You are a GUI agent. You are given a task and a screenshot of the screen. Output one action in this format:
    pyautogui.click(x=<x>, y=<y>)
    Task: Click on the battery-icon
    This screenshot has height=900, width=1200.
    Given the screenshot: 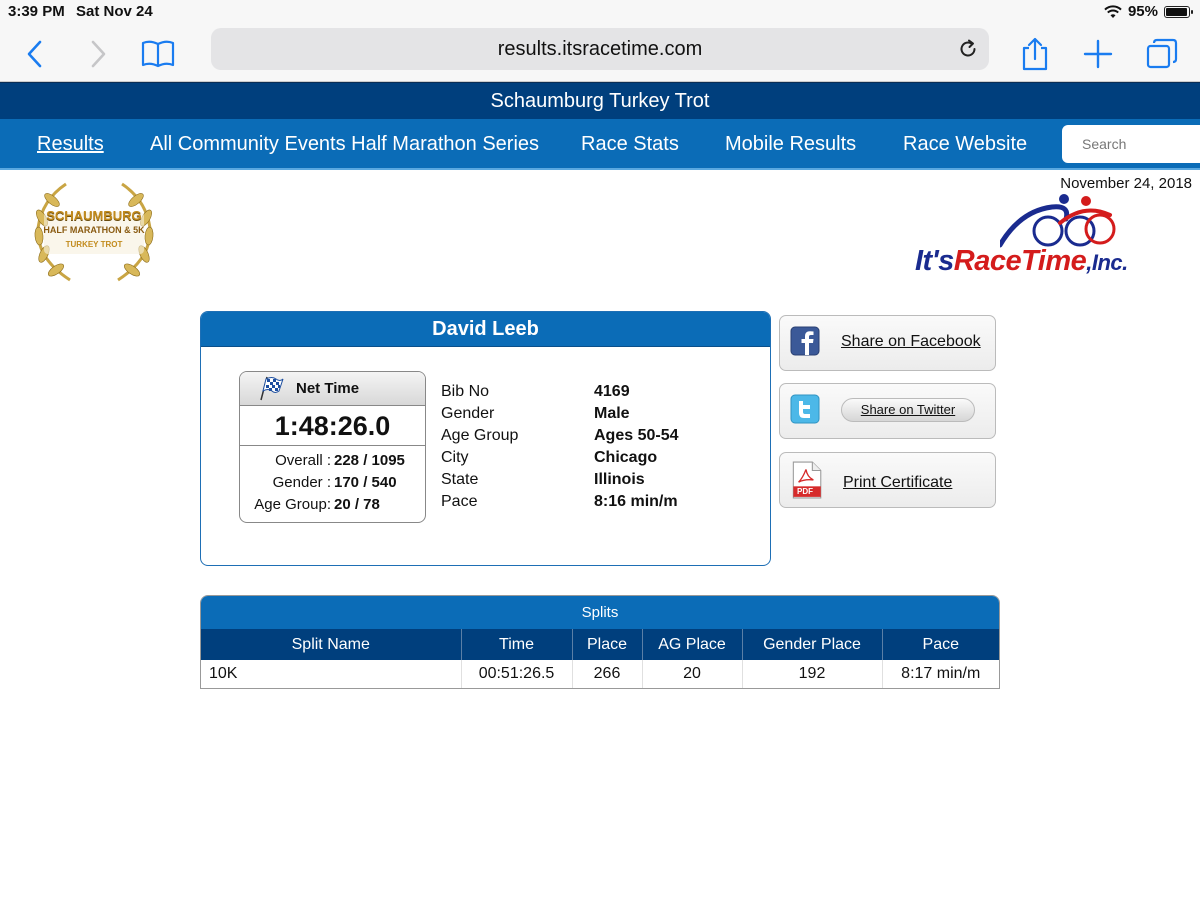 What is the action you would take?
    pyautogui.click(x=1178, y=11)
    